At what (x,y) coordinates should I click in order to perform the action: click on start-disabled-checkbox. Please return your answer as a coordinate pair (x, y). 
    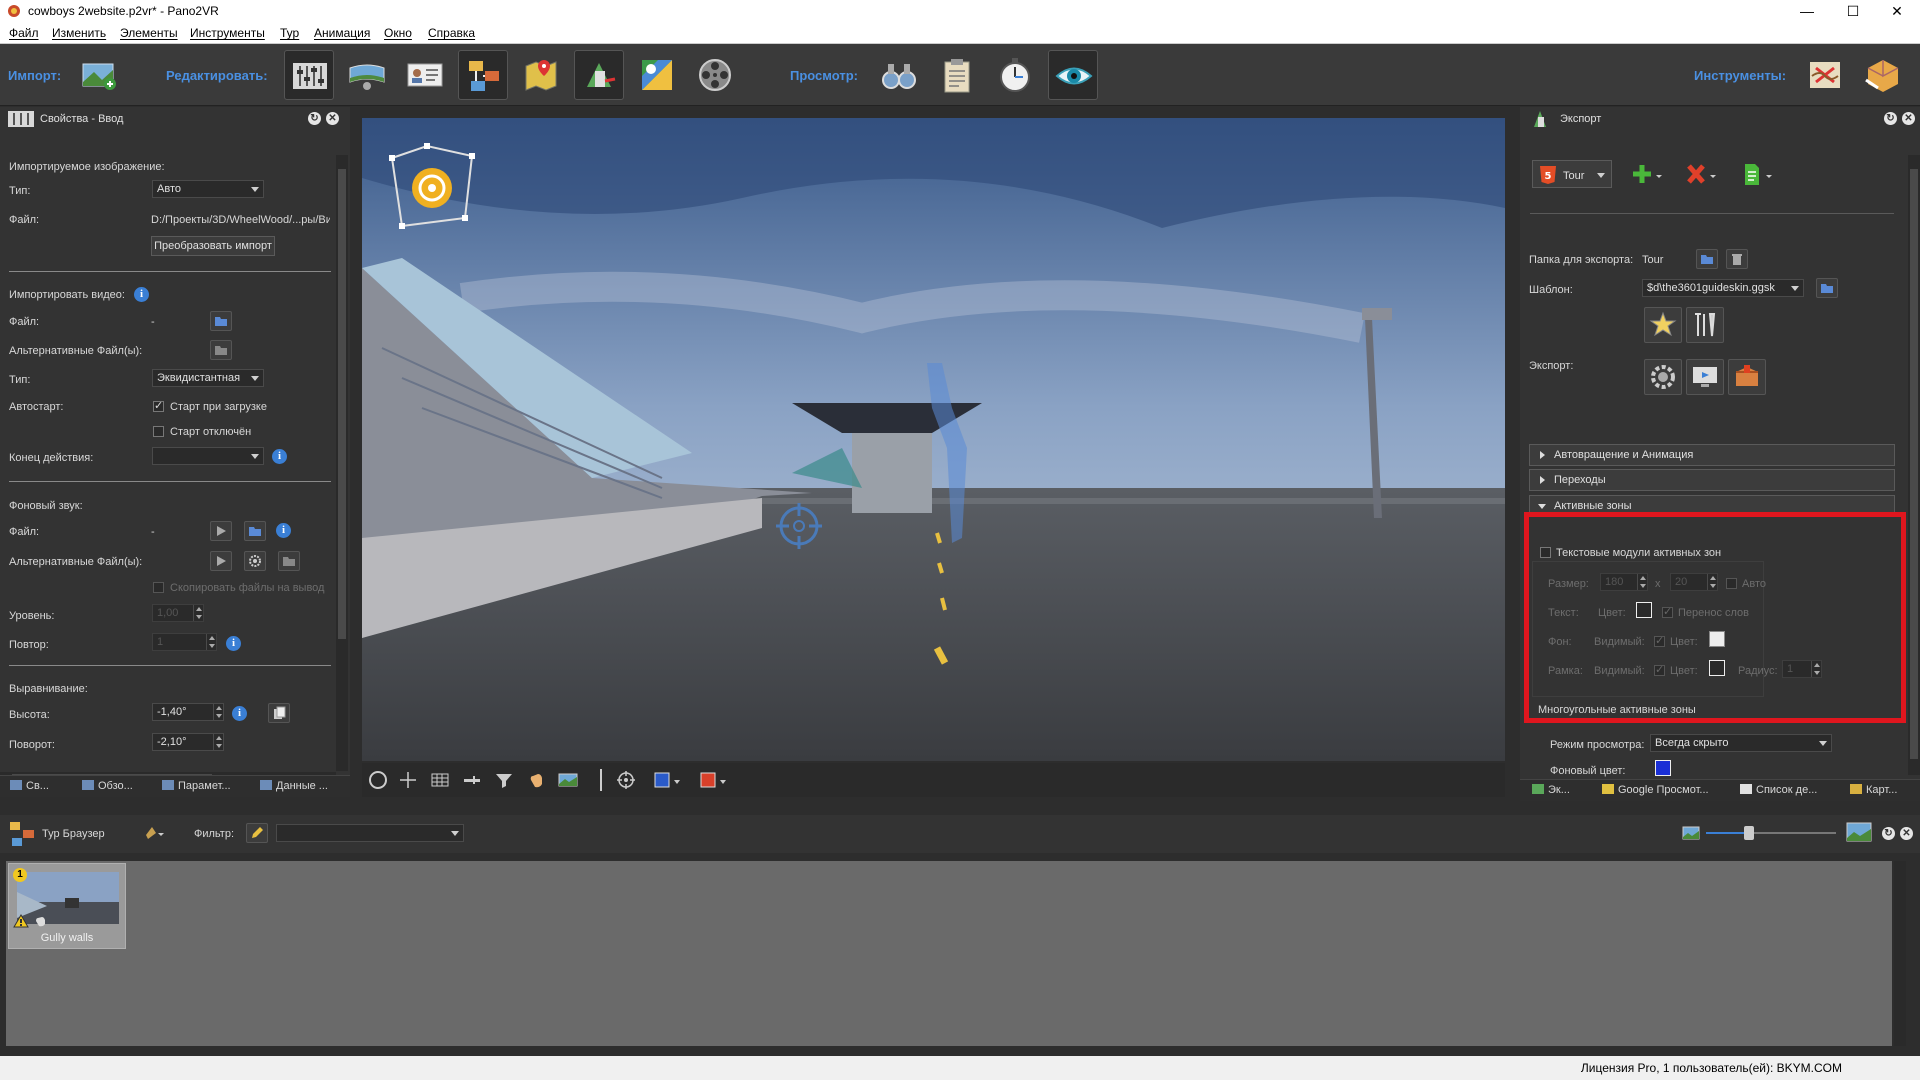
    Looking at the image, I should click on (158, 431).